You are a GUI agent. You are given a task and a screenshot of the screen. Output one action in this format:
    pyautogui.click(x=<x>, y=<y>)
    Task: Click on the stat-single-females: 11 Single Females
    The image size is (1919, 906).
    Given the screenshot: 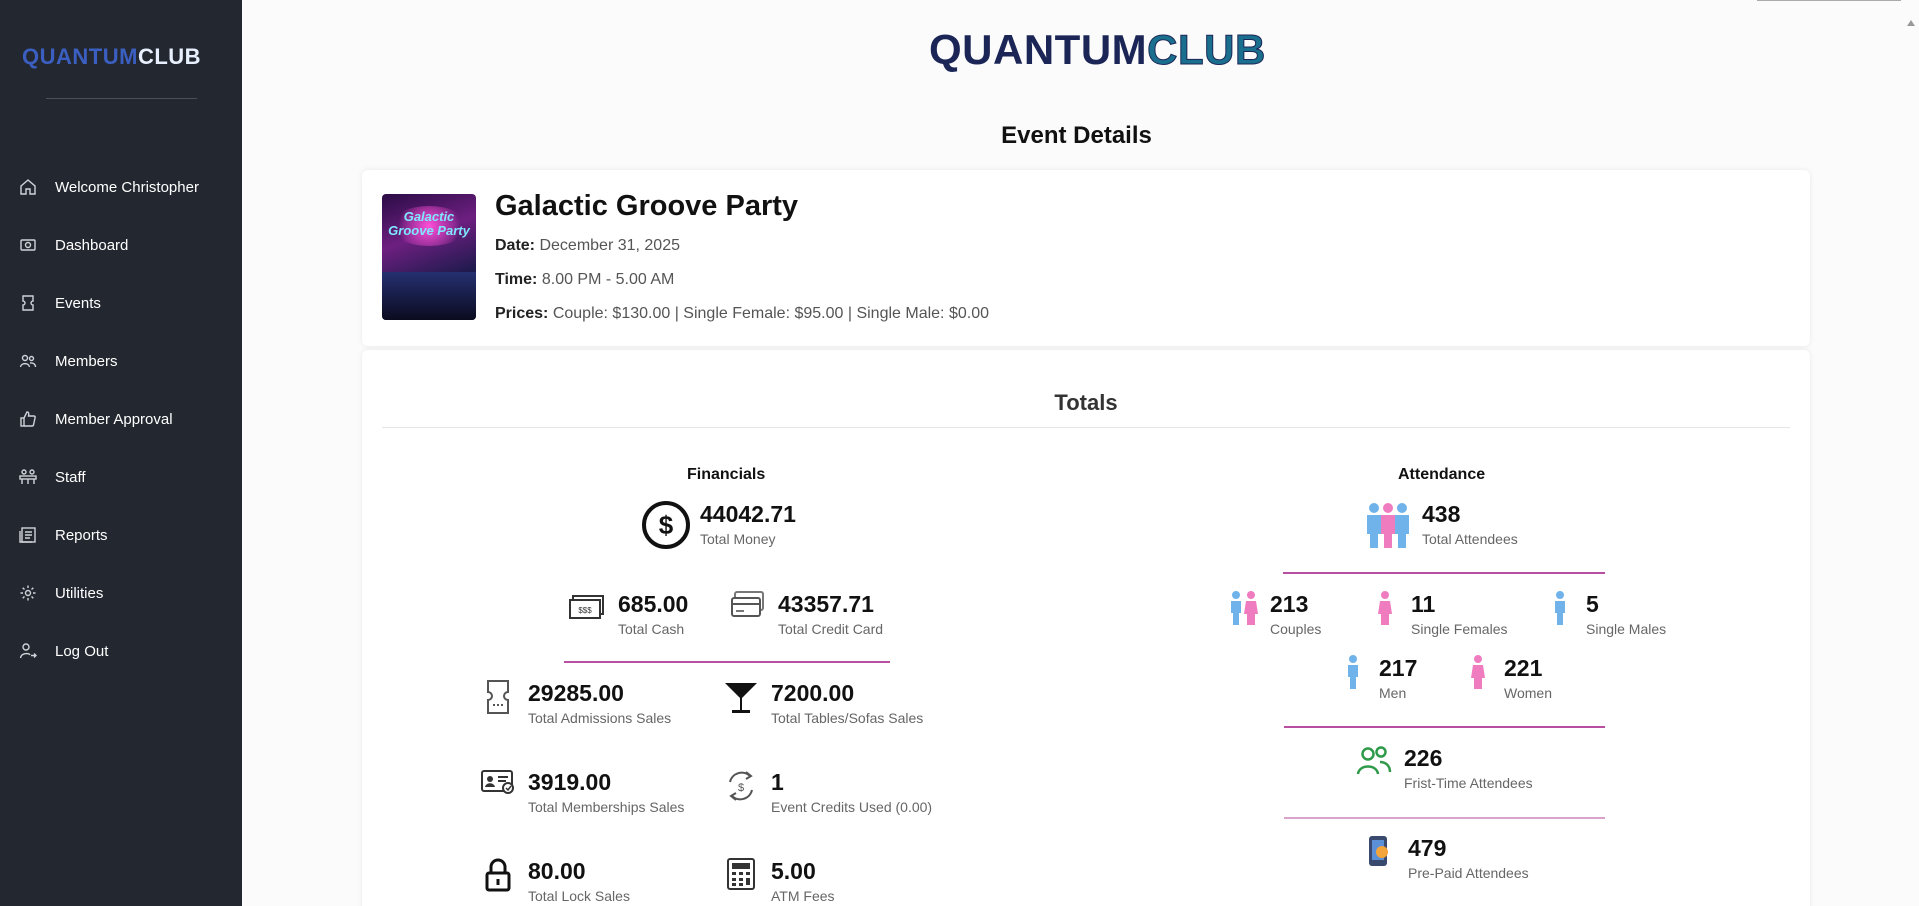 What is the action you would take?
    pyautogui.click(x=1433, y=614)
    